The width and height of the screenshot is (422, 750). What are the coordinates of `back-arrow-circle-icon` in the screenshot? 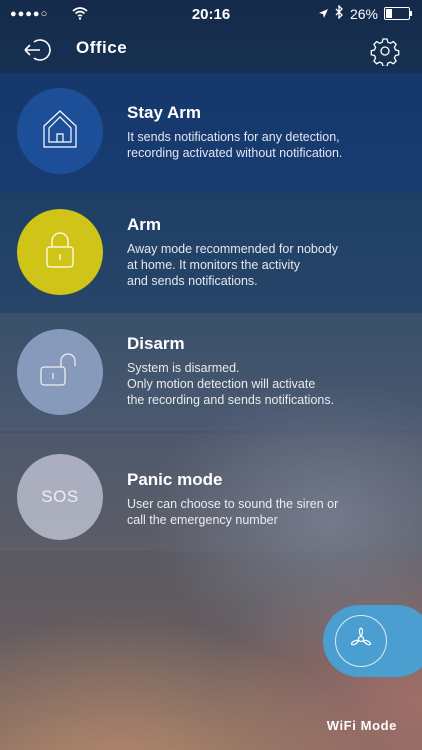 It's located at (38, 50).